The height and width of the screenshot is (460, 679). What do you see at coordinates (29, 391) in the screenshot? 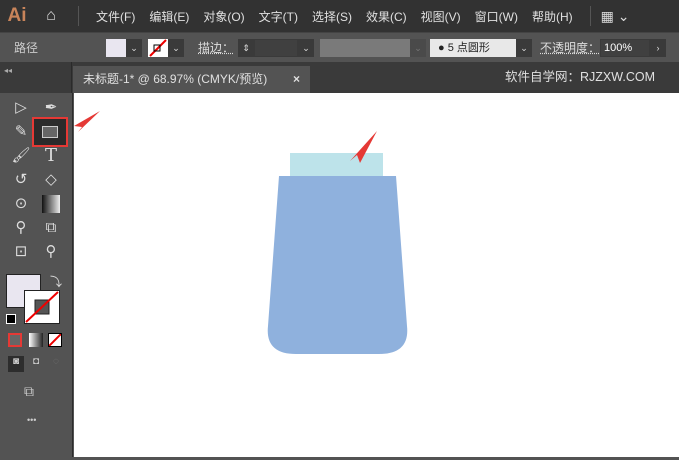
I see `screen-mode-icon: ⧉` at bounding box center [29, 391].